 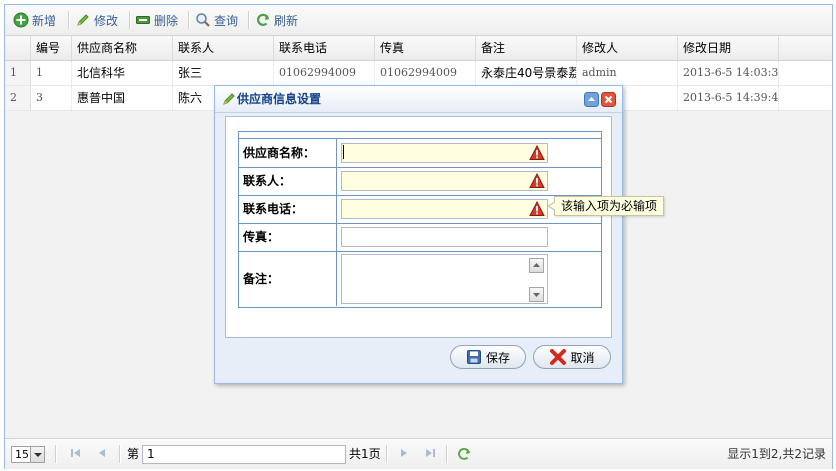 I want to click on query-button-label: 查询, so click(x=226, y=20).